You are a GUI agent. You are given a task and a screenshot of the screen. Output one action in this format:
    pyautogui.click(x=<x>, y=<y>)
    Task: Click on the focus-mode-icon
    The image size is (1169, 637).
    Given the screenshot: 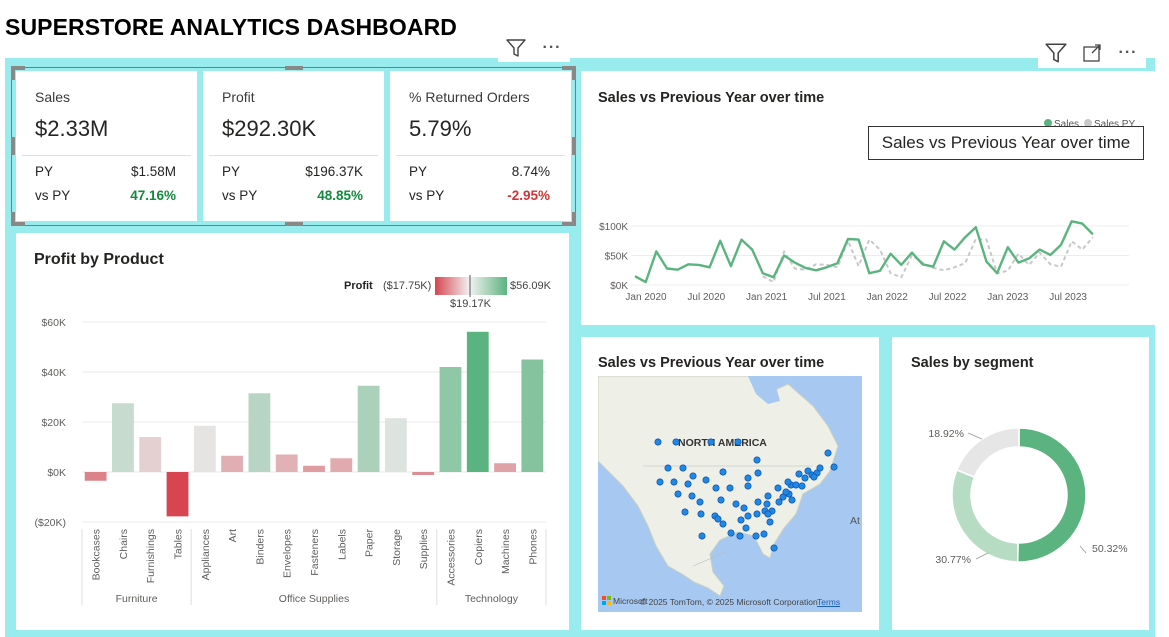 What is the action you would take?
    pyautogui.click(x=1092, y=53)
    